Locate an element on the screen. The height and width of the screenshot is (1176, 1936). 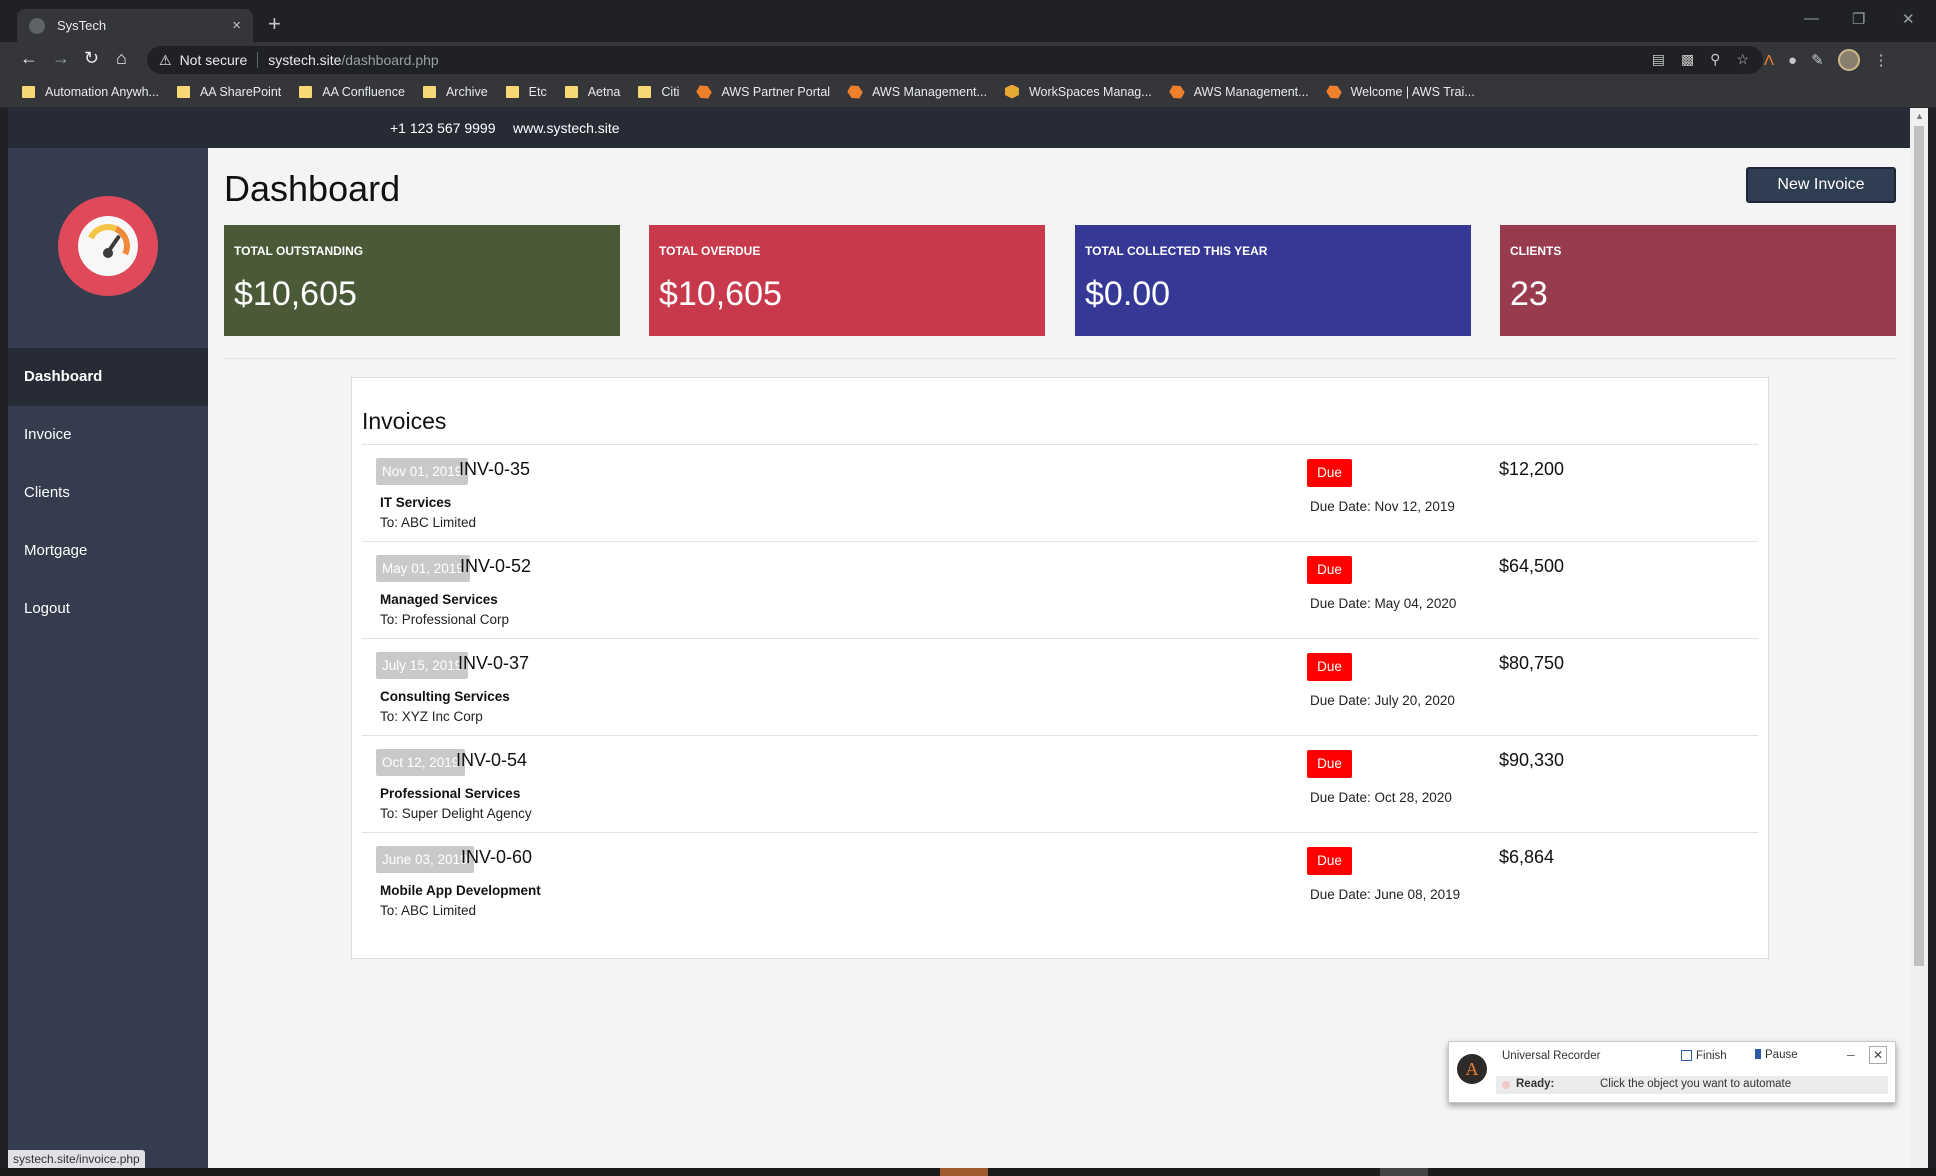
invoice-number: INV-0-54 is located at coordinates (491, 760).